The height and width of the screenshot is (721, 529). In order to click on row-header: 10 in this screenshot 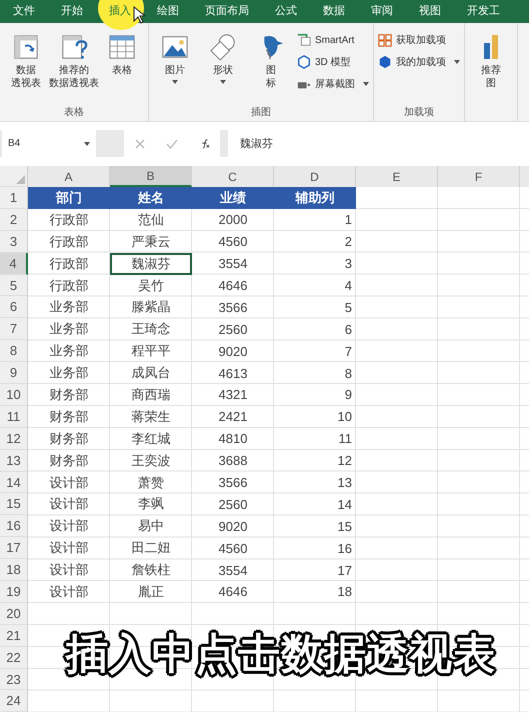, I will do `click(14, 395)`.